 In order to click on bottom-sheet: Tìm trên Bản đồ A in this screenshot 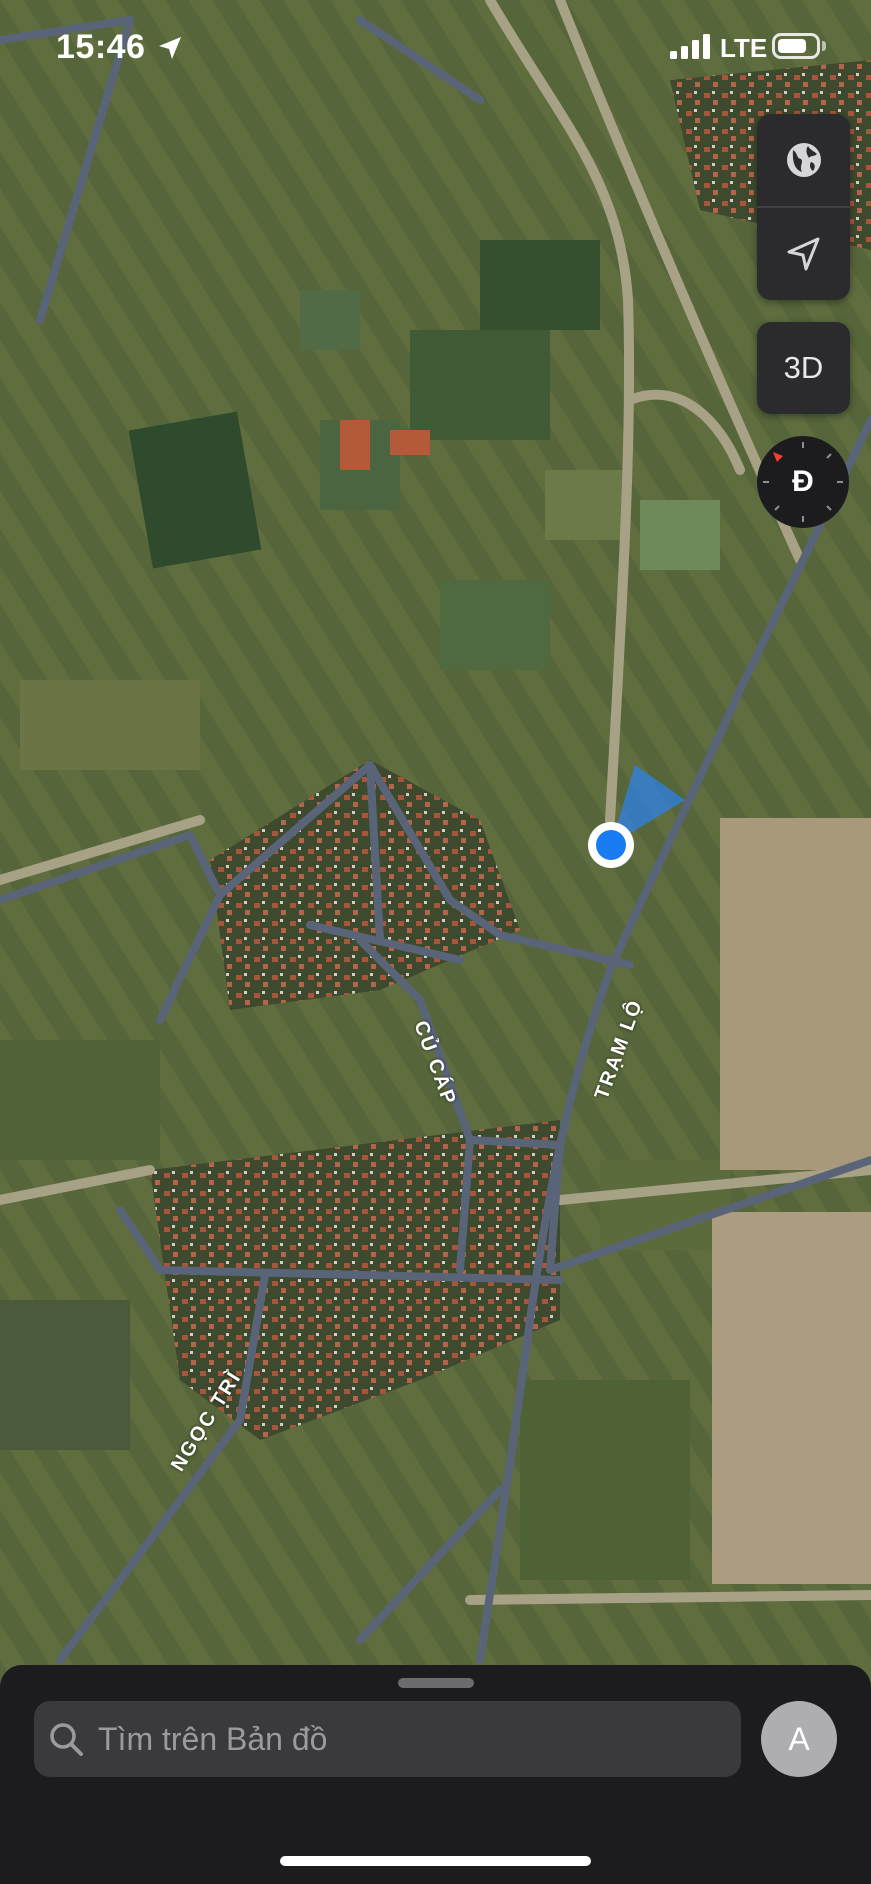, I will do `click(435, 1774)`.